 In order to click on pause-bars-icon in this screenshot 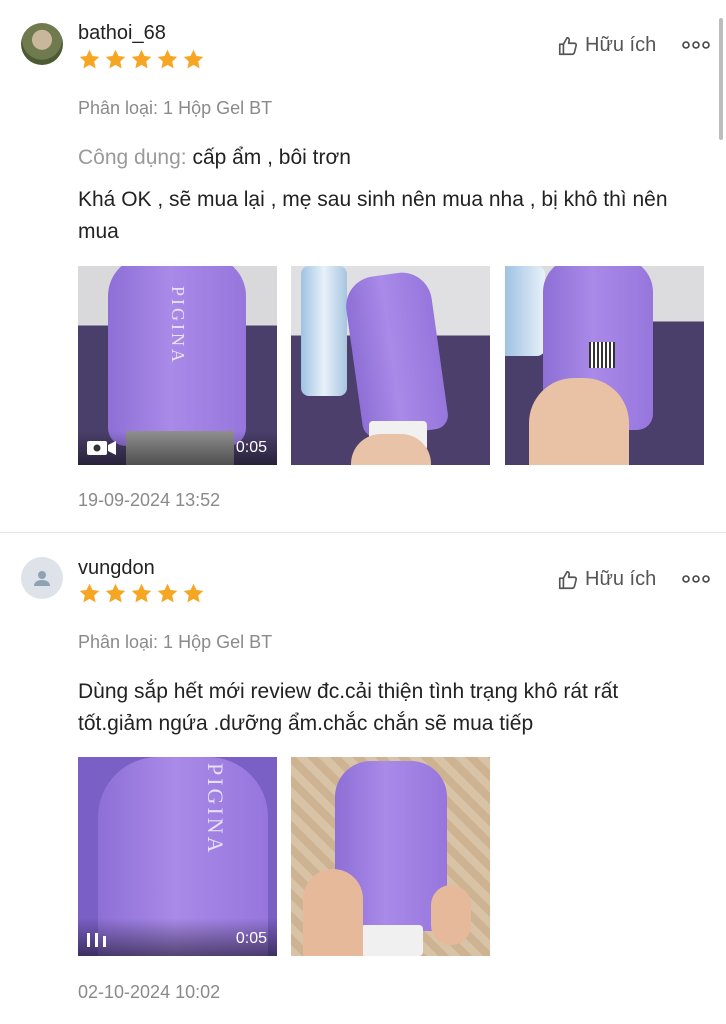, I will do `click(97, 939)`.